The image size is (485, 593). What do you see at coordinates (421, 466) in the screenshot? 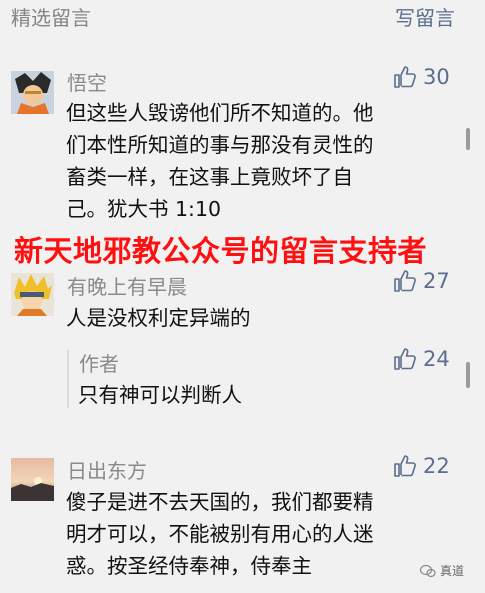
I see `like-button: 22` at bounding box center [421, 466].